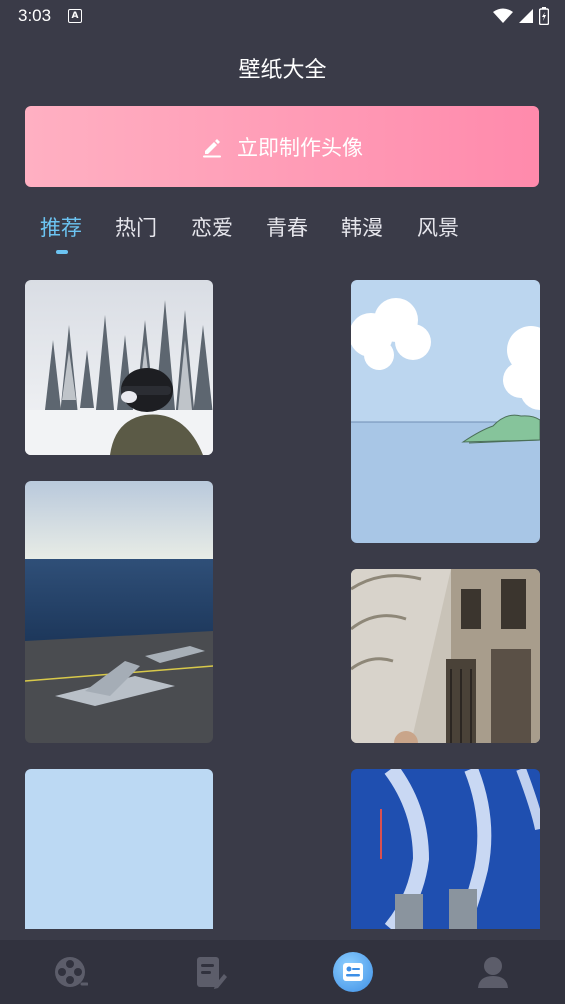  I want to click on nav-profile, so click(493, 972).